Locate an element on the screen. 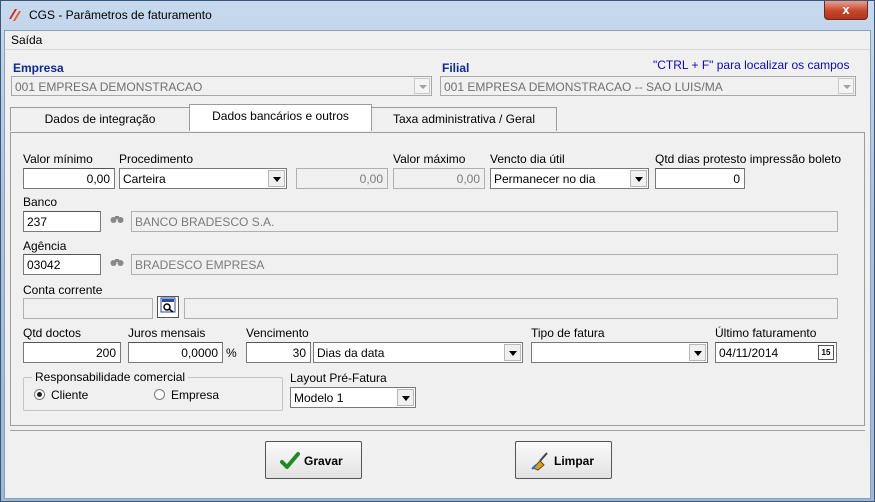 This screenshot has height=502, width=875. close-button: x is located at coordinates (846, 10).